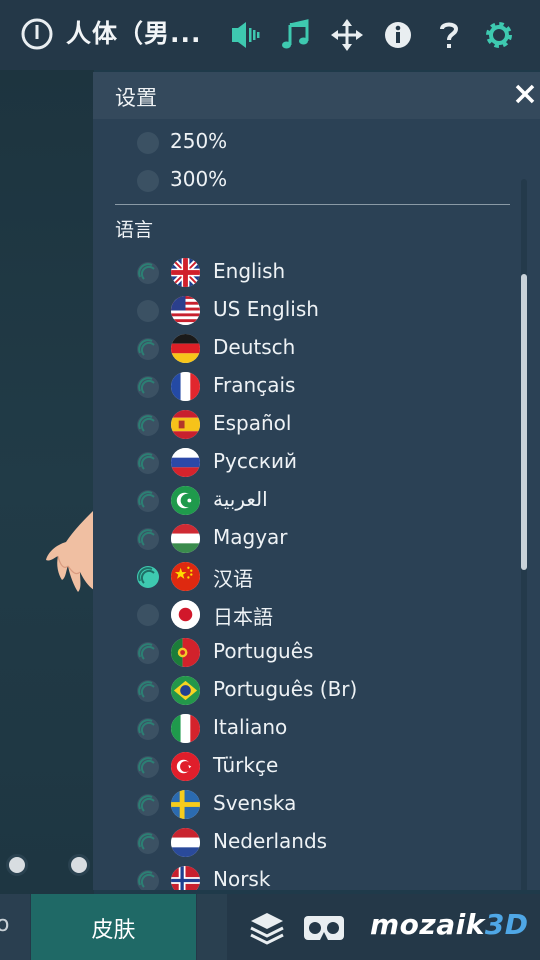  What do you see at coordinates (134, 230) in the screenshot?
I see `language-section-title: 语言` at bounding box center [134, 230].